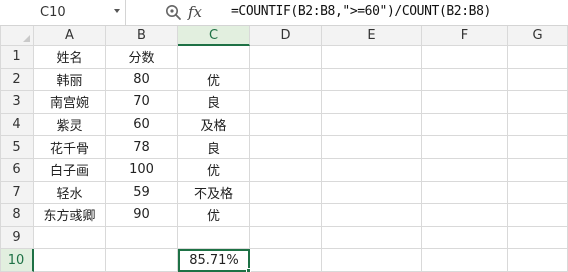 The height and width of the screenshot is (272, 568). I want to click on cell-c6: 优, so click(214, 170).